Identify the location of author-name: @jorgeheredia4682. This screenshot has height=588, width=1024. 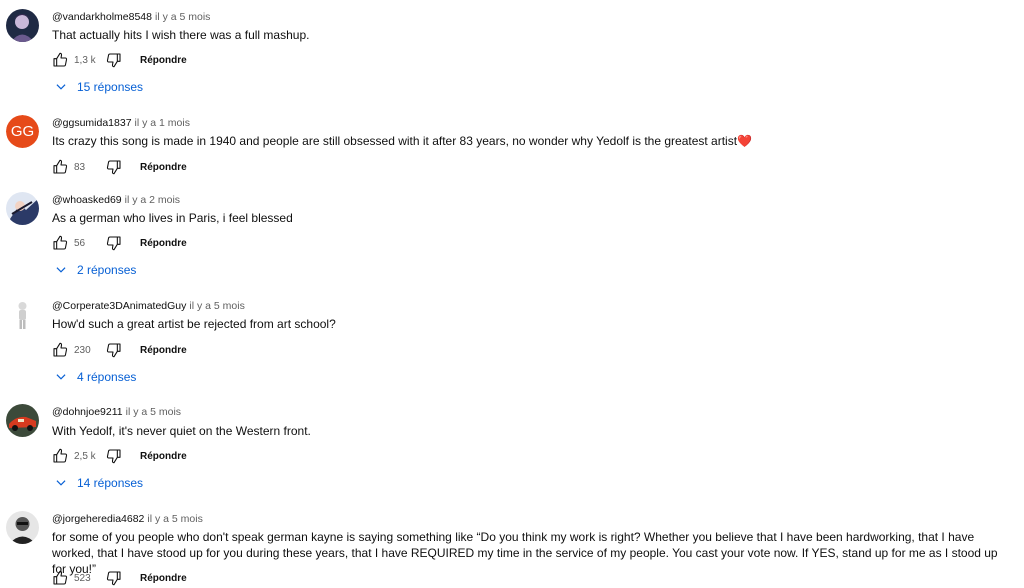
(98, 519).